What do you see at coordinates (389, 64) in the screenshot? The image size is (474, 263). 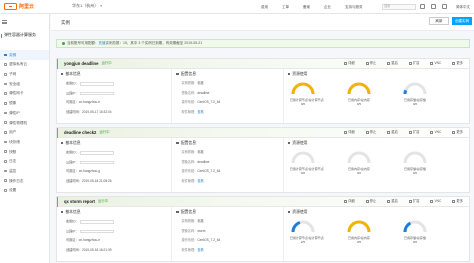 I see `restart-icon` at bounding box center [389, 64].